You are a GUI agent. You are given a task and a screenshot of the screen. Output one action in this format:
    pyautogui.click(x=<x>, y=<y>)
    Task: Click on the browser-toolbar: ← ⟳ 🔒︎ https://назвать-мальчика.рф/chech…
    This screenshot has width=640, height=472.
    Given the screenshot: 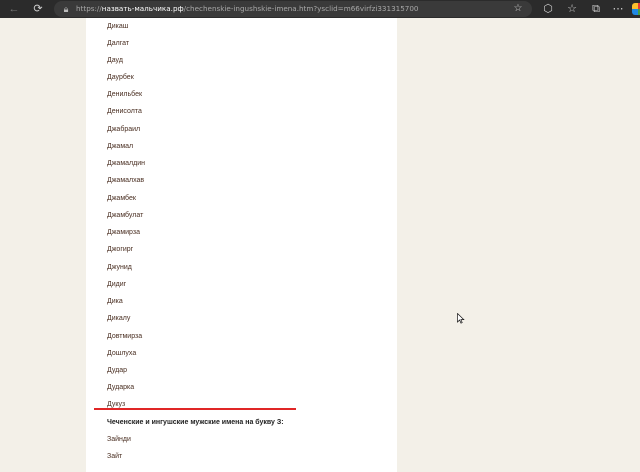 What is the action you would take?
    pyautogui.click(x=320, y=9)
    